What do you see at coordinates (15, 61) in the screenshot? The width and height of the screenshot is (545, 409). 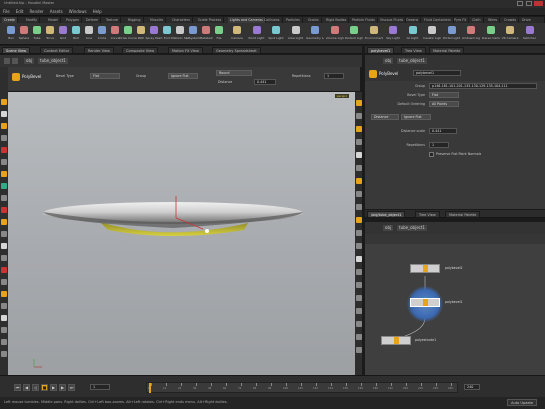 I see `forward-arrow-icon` at bounding box center [15, 61].